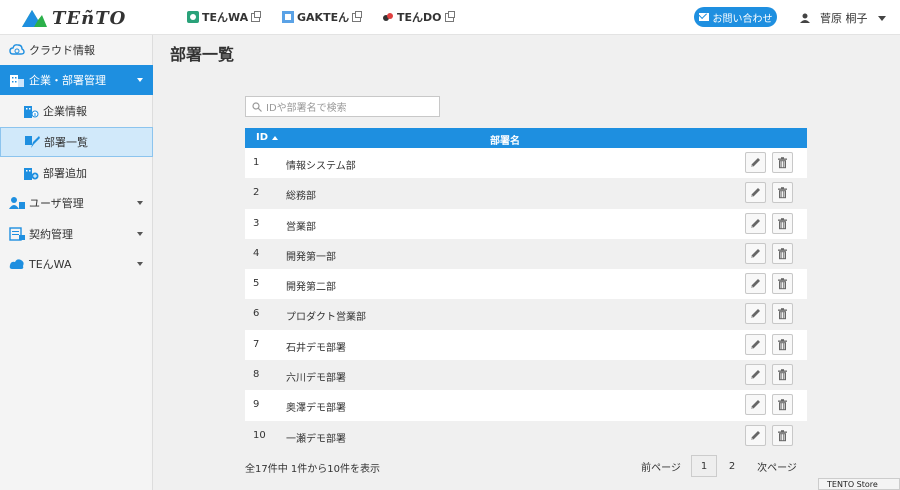 The height and width of the screenshot is (490, 900). Describe the element at coordinates (316, 348) in the screenshot. I see `cell-dept-name: 石井デモ部署` at that location.